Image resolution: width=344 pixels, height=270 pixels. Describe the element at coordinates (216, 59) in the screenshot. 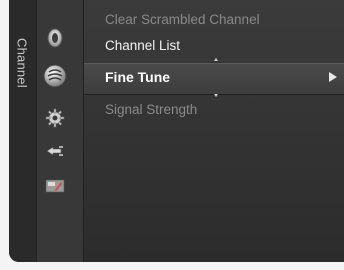

I see `scroll-up-indicator` at that location.